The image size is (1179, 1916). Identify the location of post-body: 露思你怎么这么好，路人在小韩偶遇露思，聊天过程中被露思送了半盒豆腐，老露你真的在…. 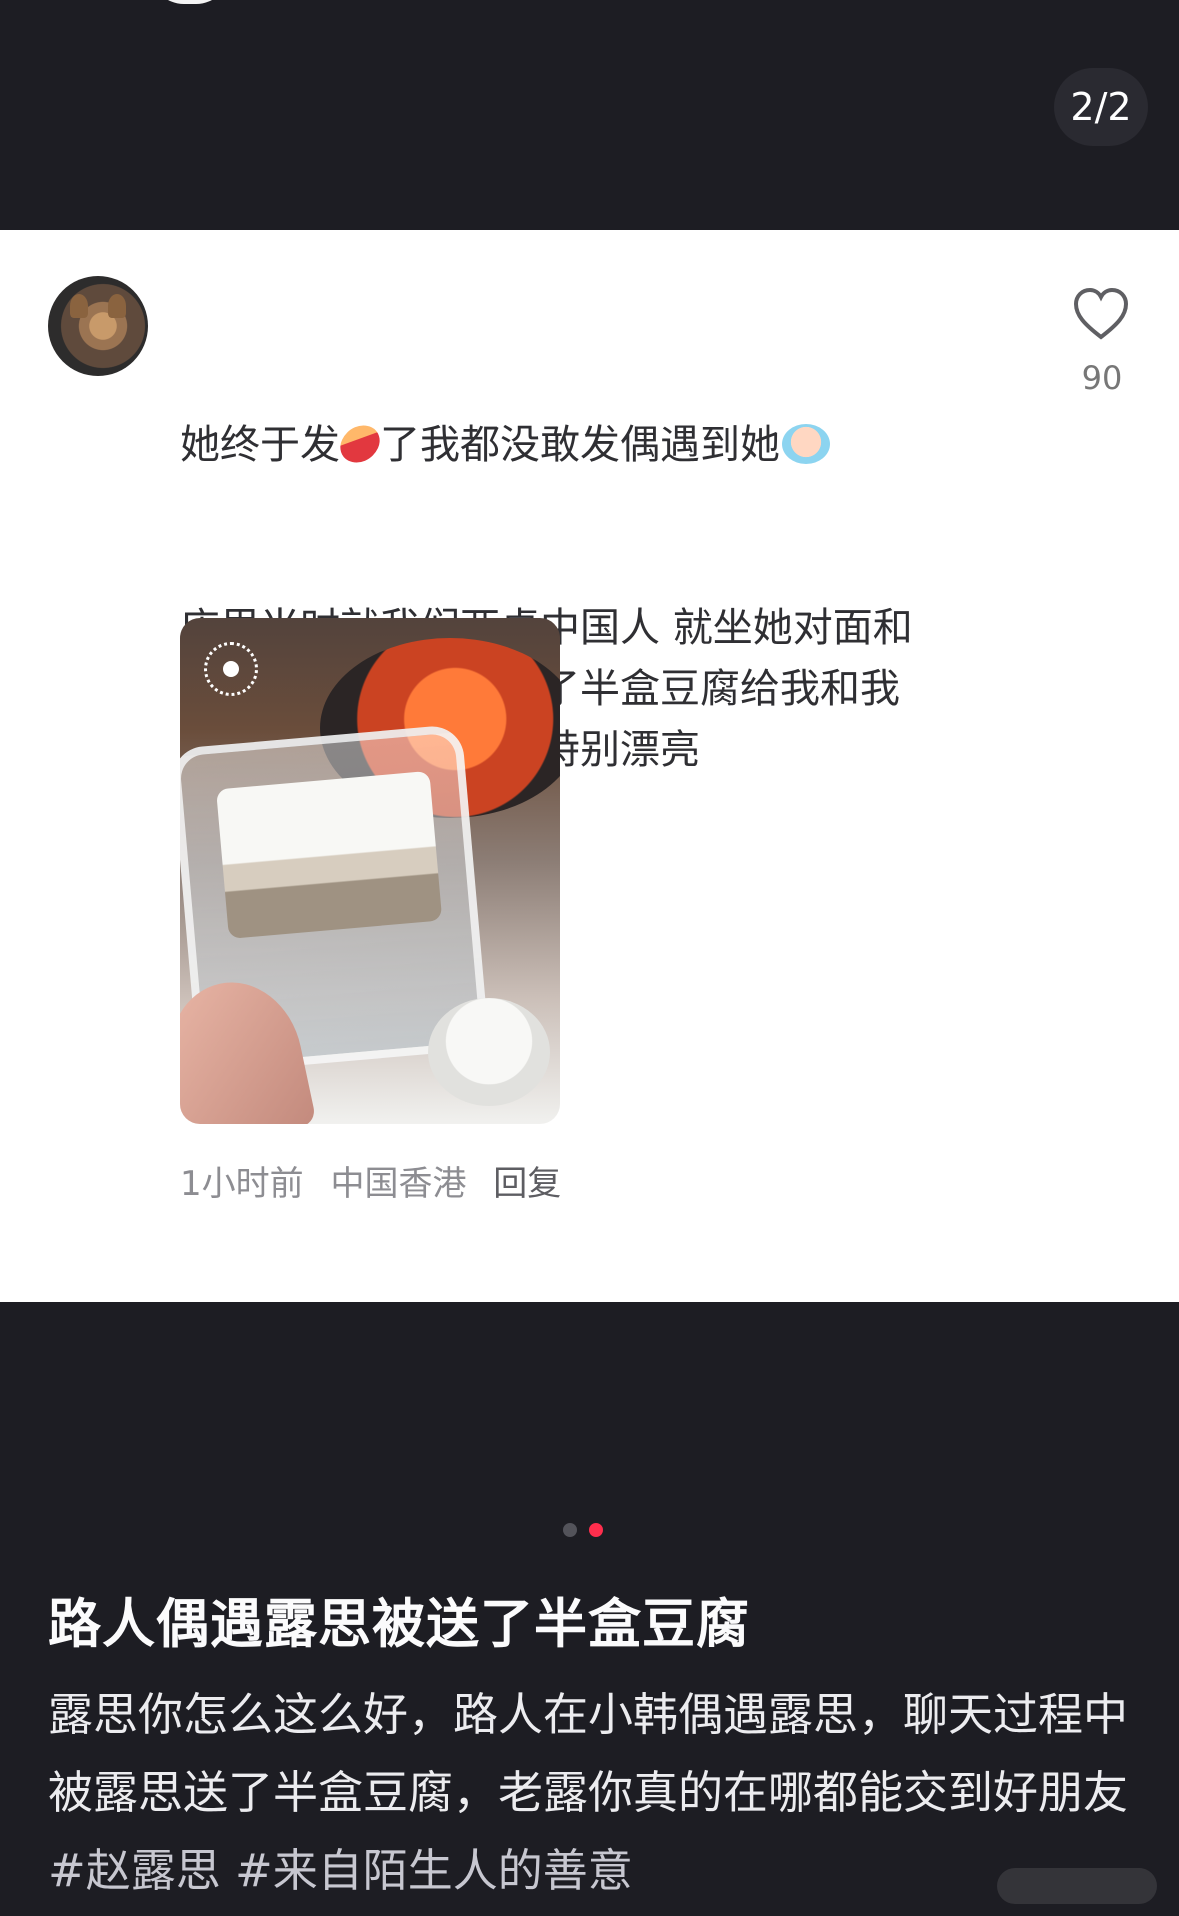
(594, 1793).